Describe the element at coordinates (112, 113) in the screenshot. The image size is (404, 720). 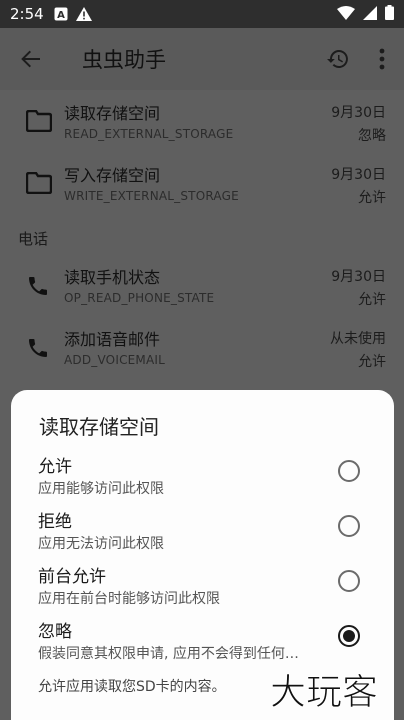
I see `permission-name: 读取存储空间` at that location.